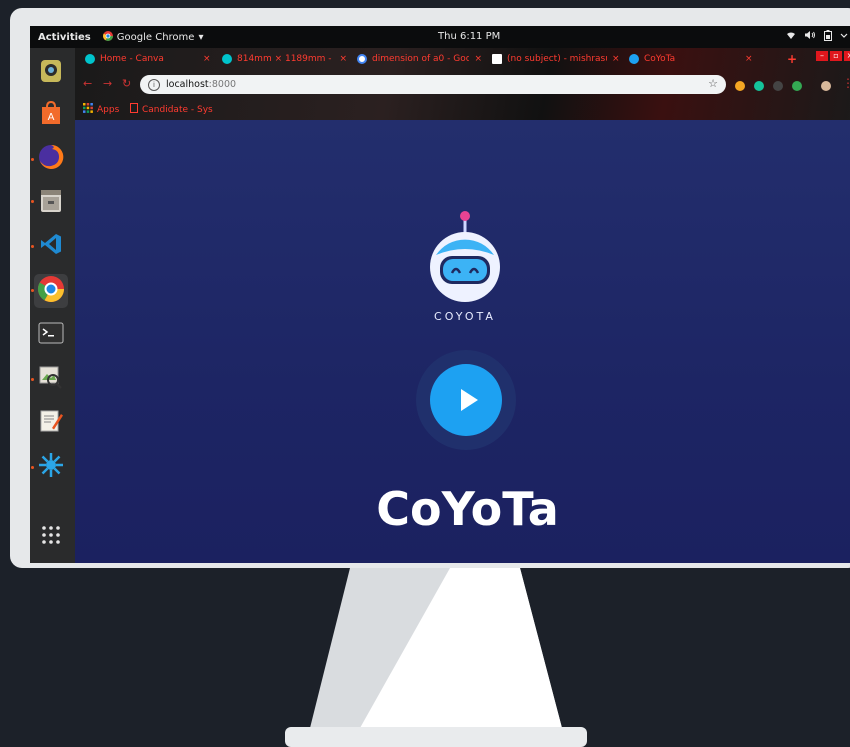 This screenshot has width=850, height=747. Describe the element at coordinates (126, 83) in the screenshot. I see `reload-icon: ↻` at that location.